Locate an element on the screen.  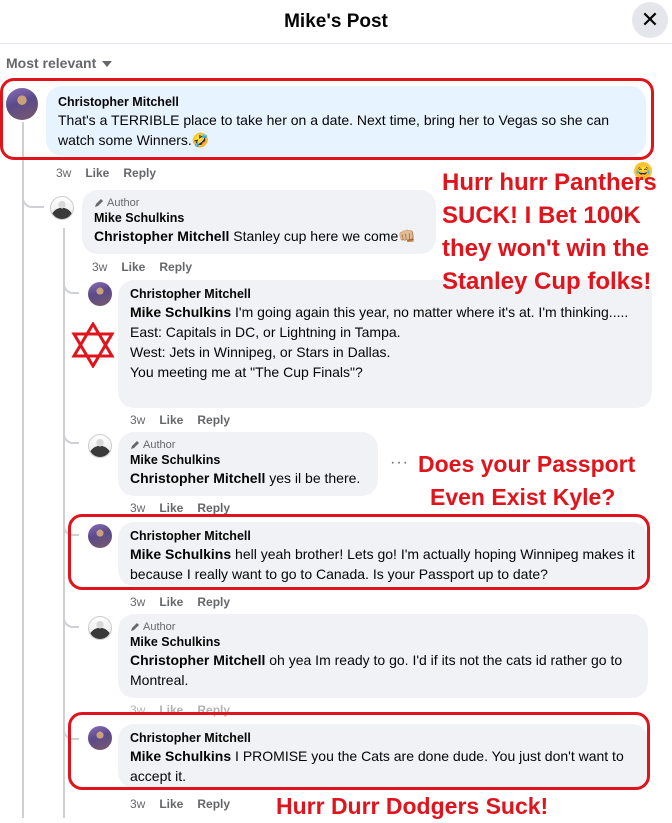
annotation-line: they won't win the is located at coordinates (546, 248).